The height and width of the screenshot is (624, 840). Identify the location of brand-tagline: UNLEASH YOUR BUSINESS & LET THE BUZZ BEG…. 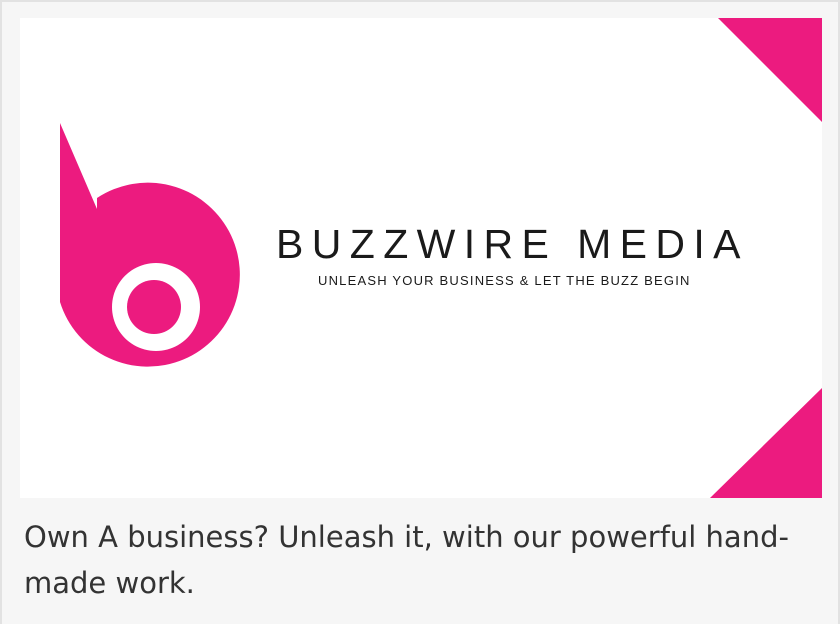
(504, 280).